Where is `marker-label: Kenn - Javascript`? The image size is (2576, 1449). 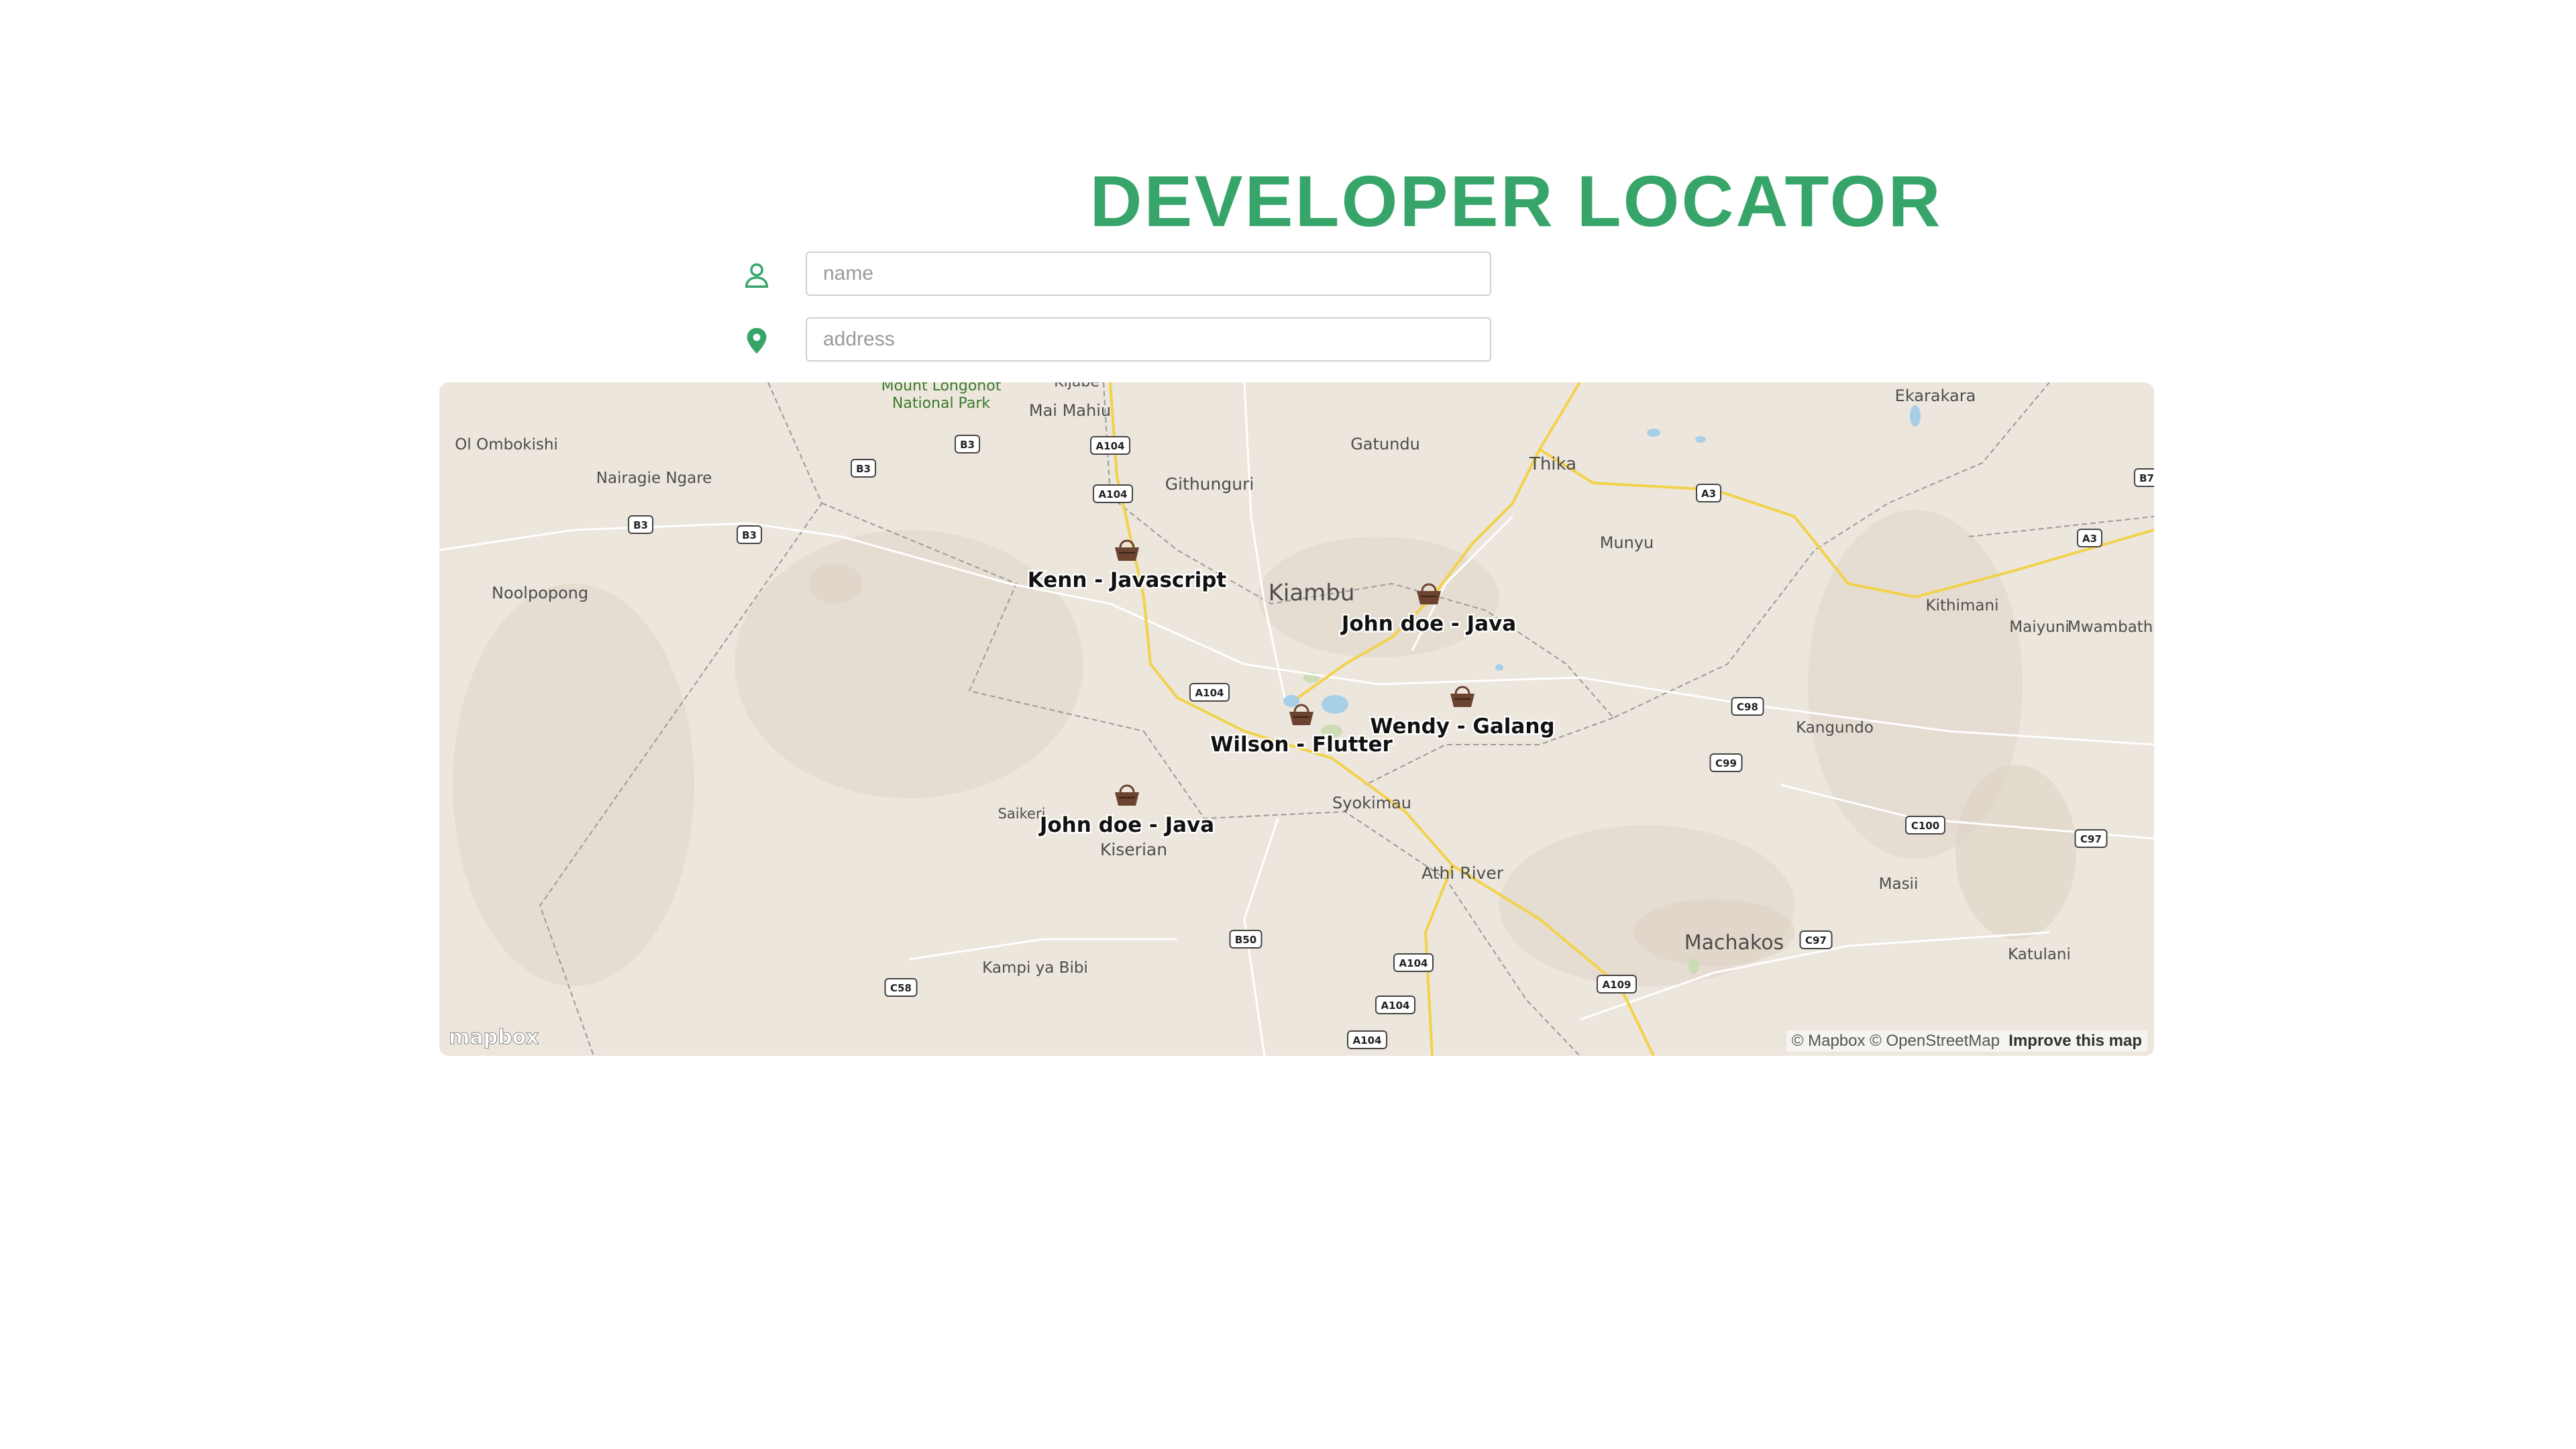 marker-label: Kenn - Javascript is located at coordinates (1127, 580).